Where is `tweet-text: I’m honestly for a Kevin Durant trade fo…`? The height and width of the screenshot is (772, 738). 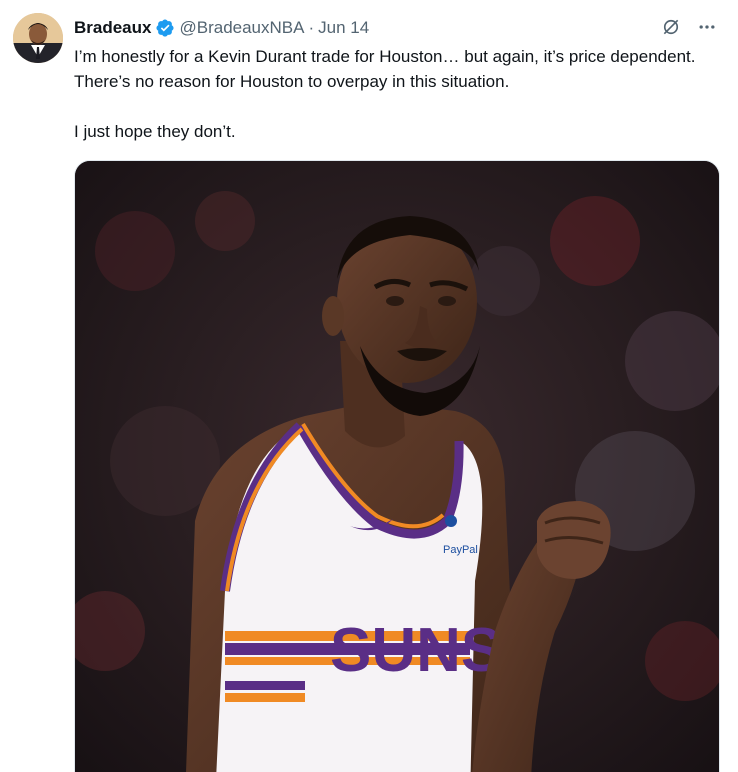
tweet-text: I’m honestly for a Kevin Durant trade fo… is located at coordinates (394, 94).